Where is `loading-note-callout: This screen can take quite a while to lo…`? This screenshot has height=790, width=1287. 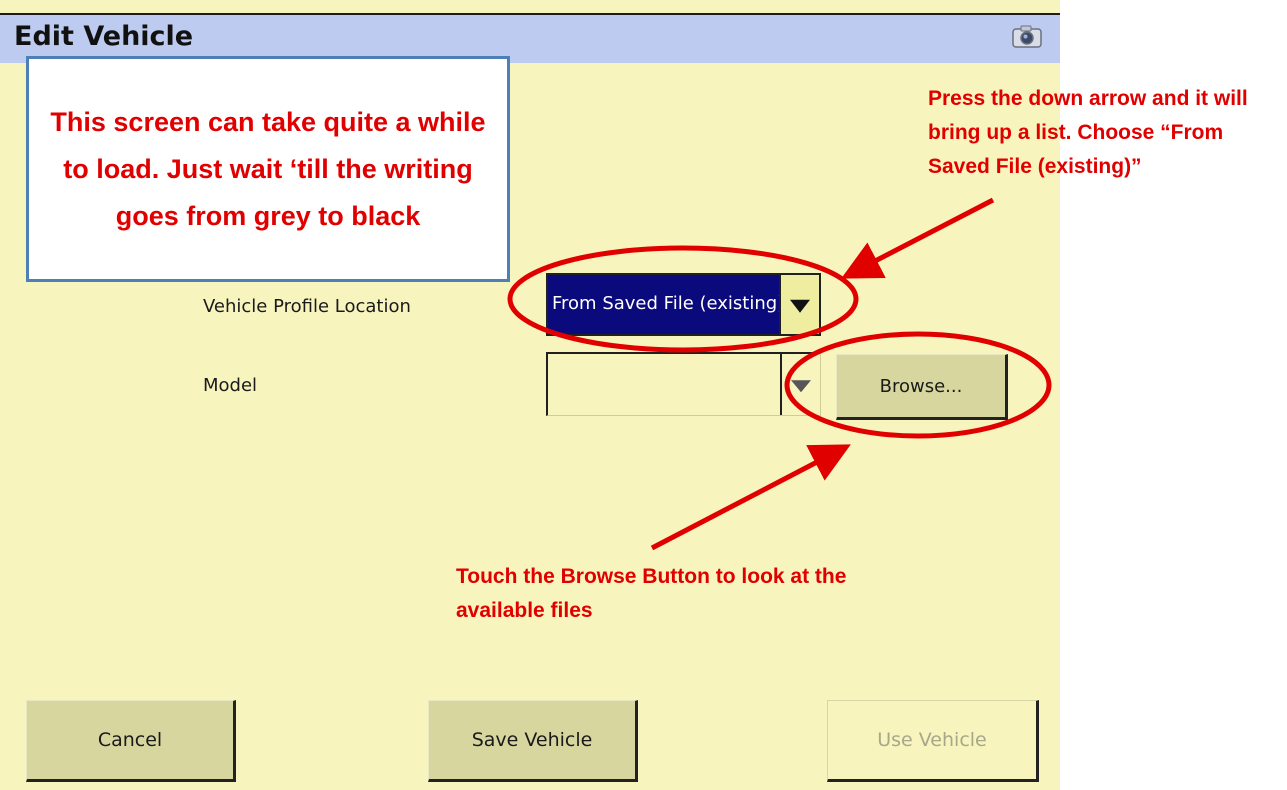 loading-note-callout: This screen can take quite a while to lo… is located at coordinates (268, 169).